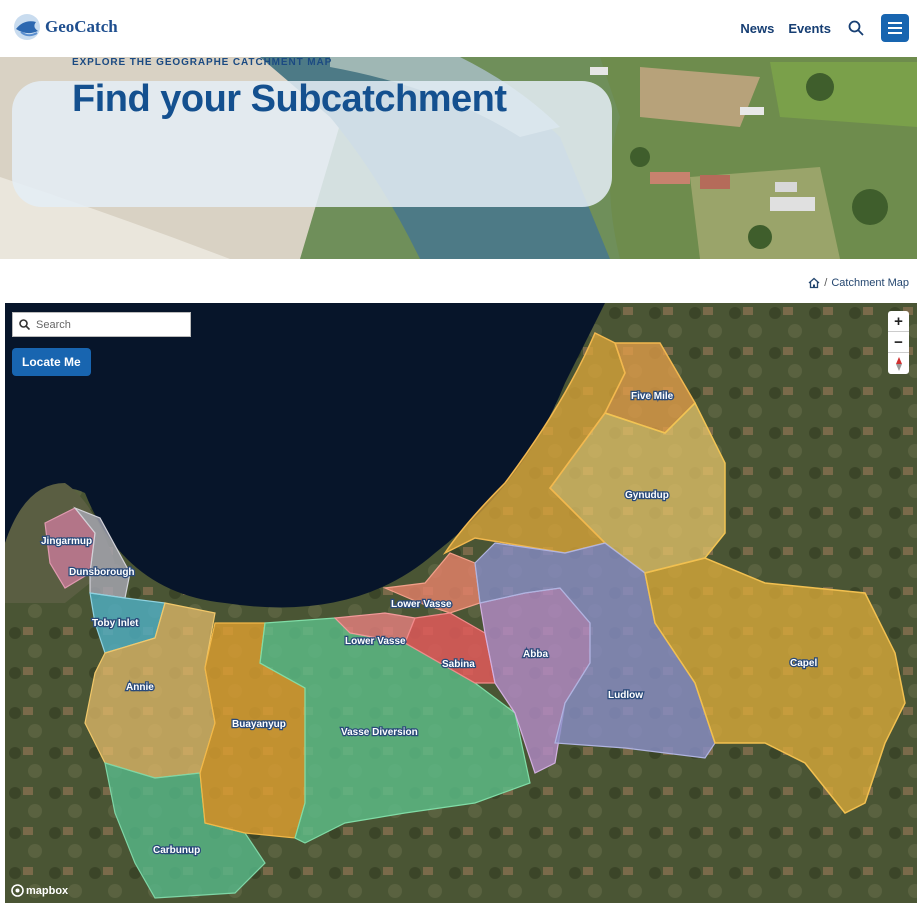 The width and height of the screenshot is (917, 917). What do you see at coordinates (870, 283) in the screenshot?
I see `breadcrumb-current: Catchment Map` at bounding box center [870, 283].